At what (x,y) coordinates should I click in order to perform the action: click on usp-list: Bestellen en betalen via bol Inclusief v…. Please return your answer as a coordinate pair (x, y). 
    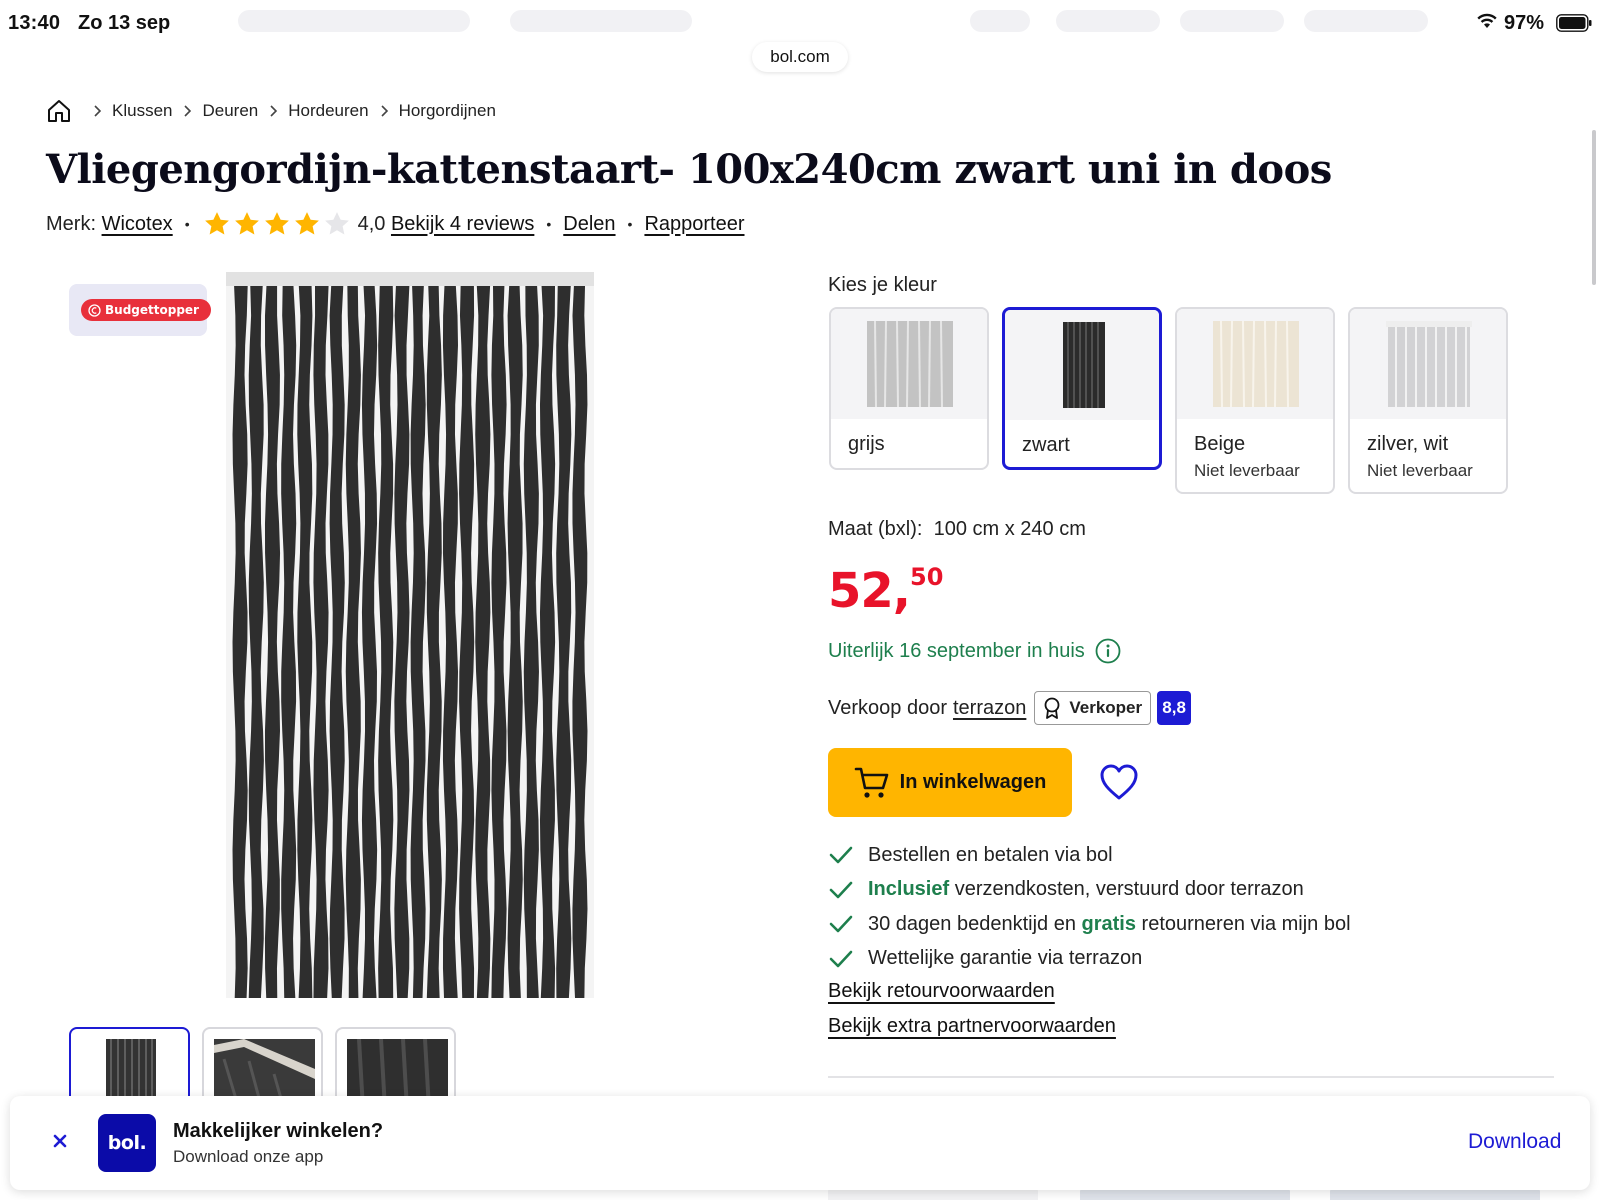
    Looking at the image, I should click on (1089, 907).